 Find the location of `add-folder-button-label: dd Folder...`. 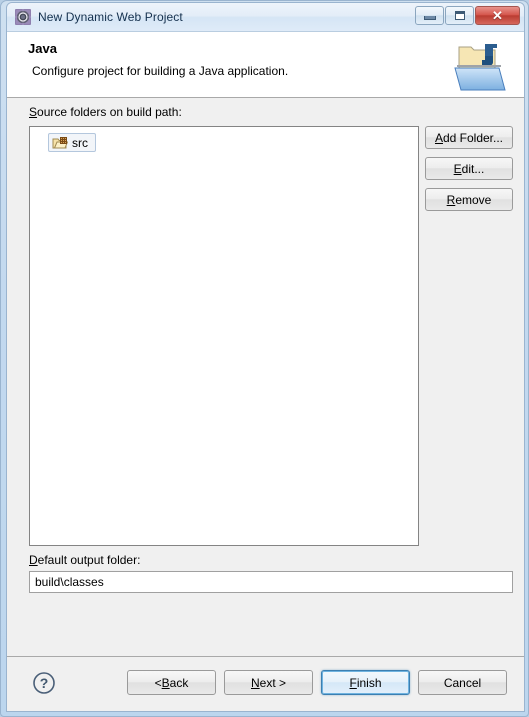

add-folder-button-label: dd Folder... is located at coordinates (473, 137).